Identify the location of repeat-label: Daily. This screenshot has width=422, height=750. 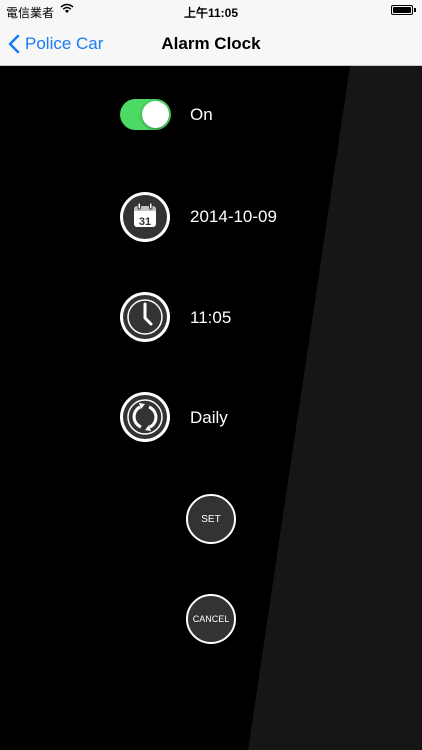
(209, 418).